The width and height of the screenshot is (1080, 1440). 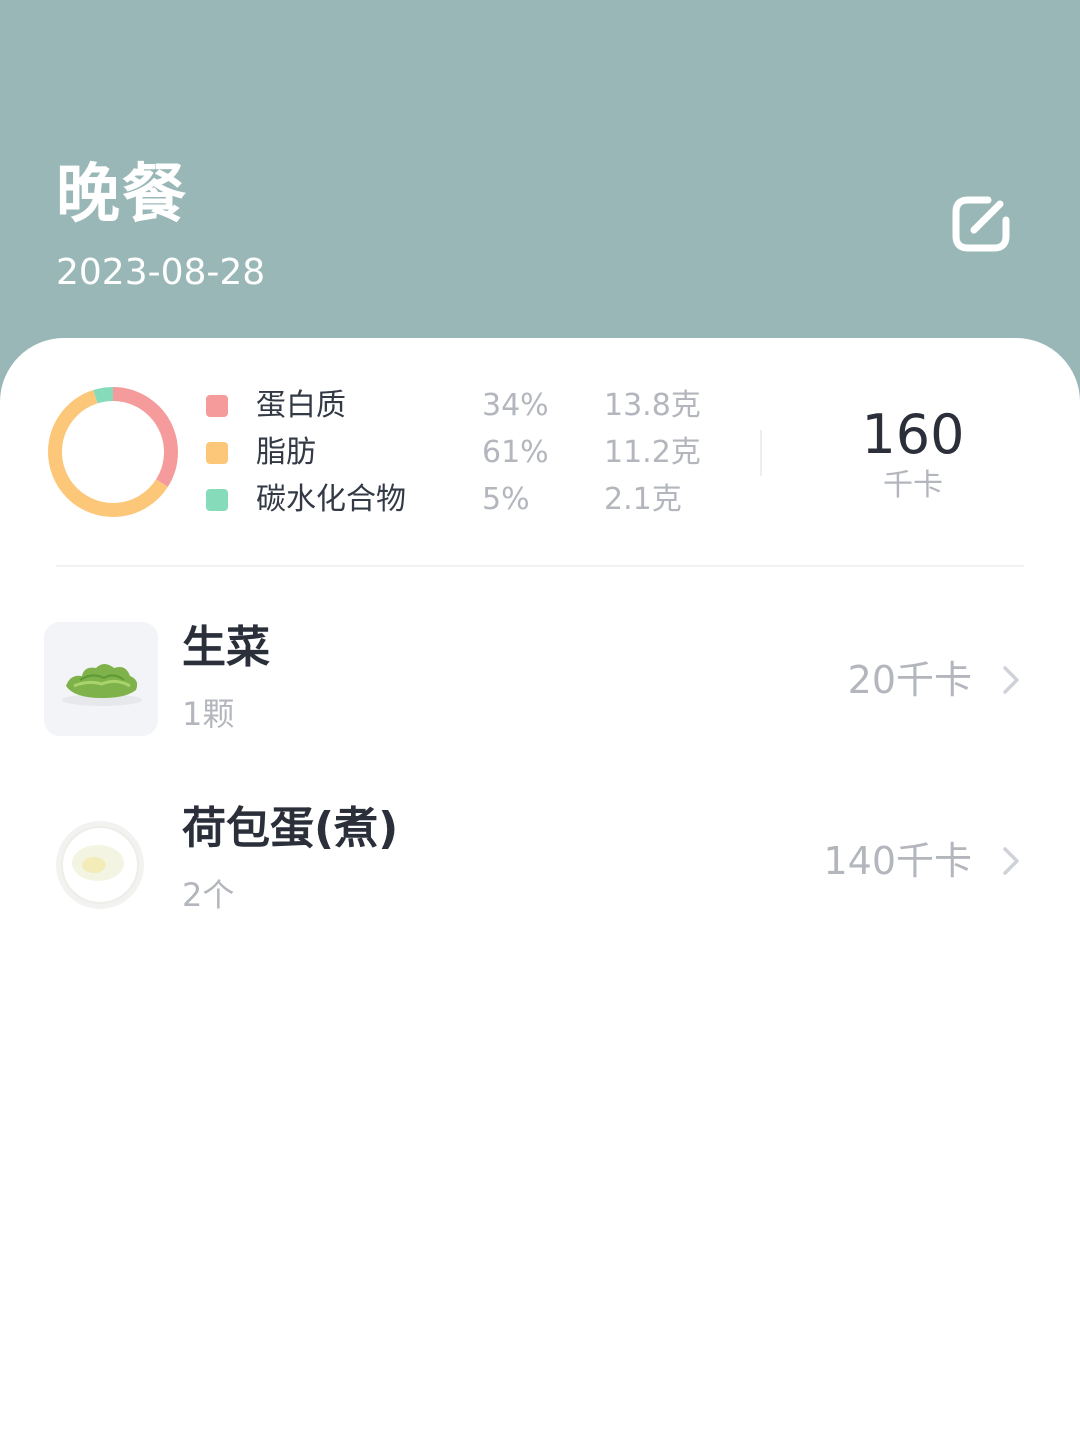 I want to click on food-calories: 20千卡, so click(x=909, y=680).